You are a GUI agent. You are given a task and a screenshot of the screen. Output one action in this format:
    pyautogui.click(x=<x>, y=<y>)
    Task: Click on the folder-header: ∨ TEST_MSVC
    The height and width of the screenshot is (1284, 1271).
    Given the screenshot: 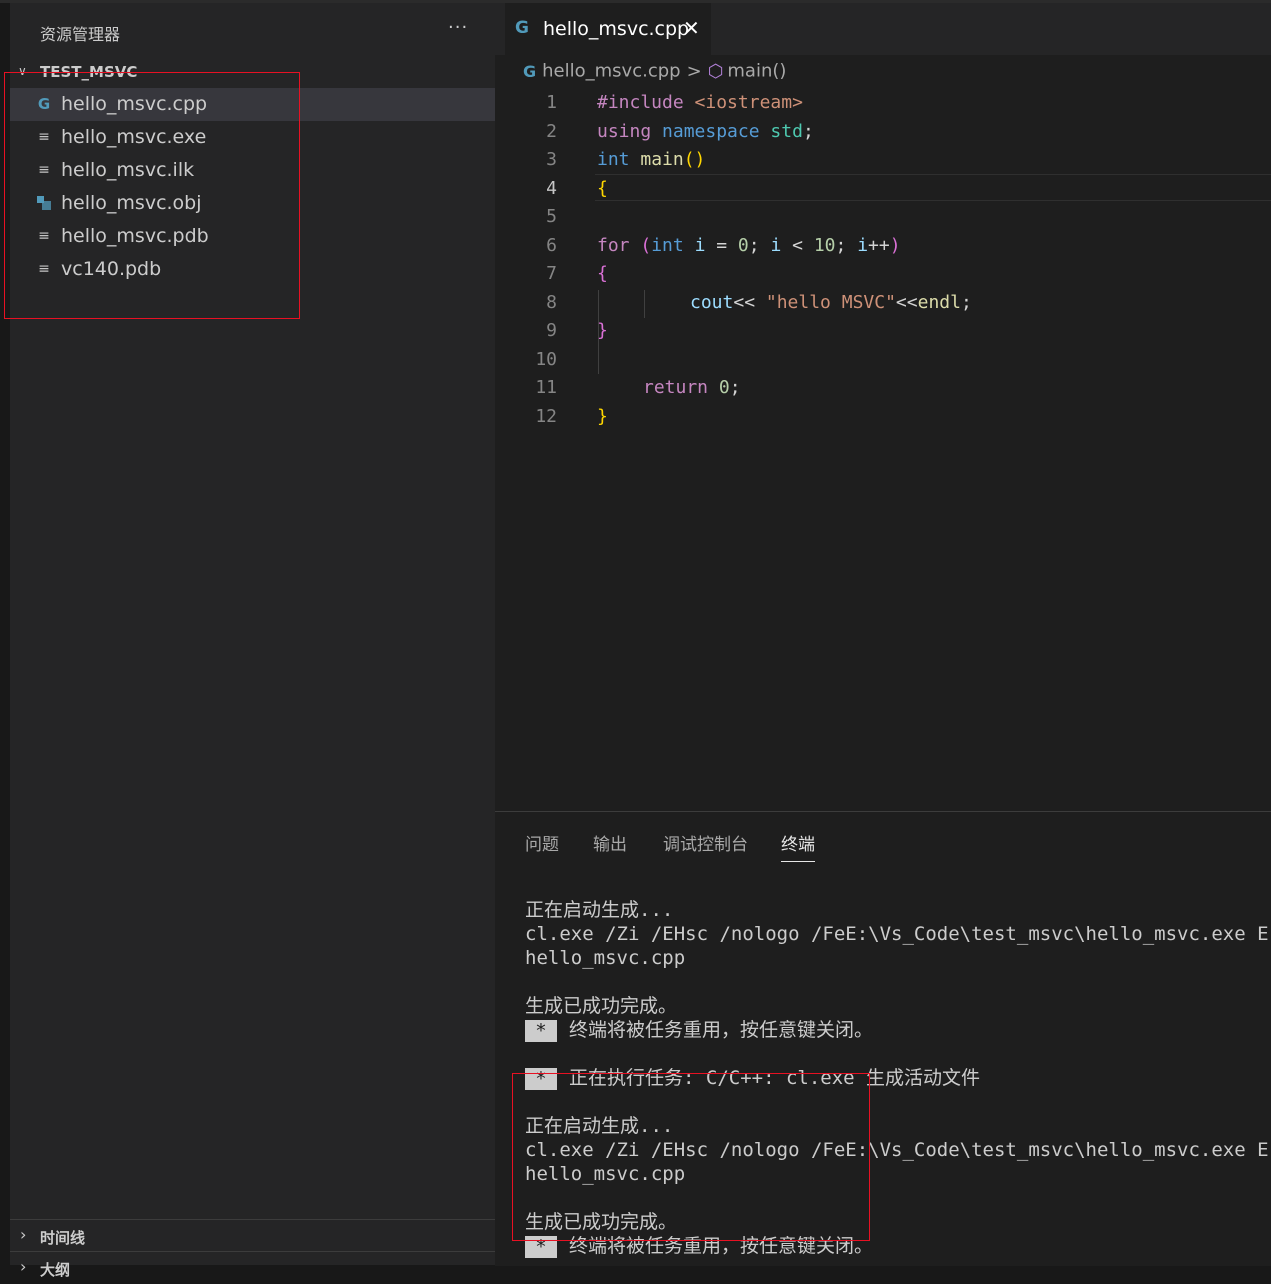 What is the action you would take?
    pyautogui.click(x=252, y=73)
    